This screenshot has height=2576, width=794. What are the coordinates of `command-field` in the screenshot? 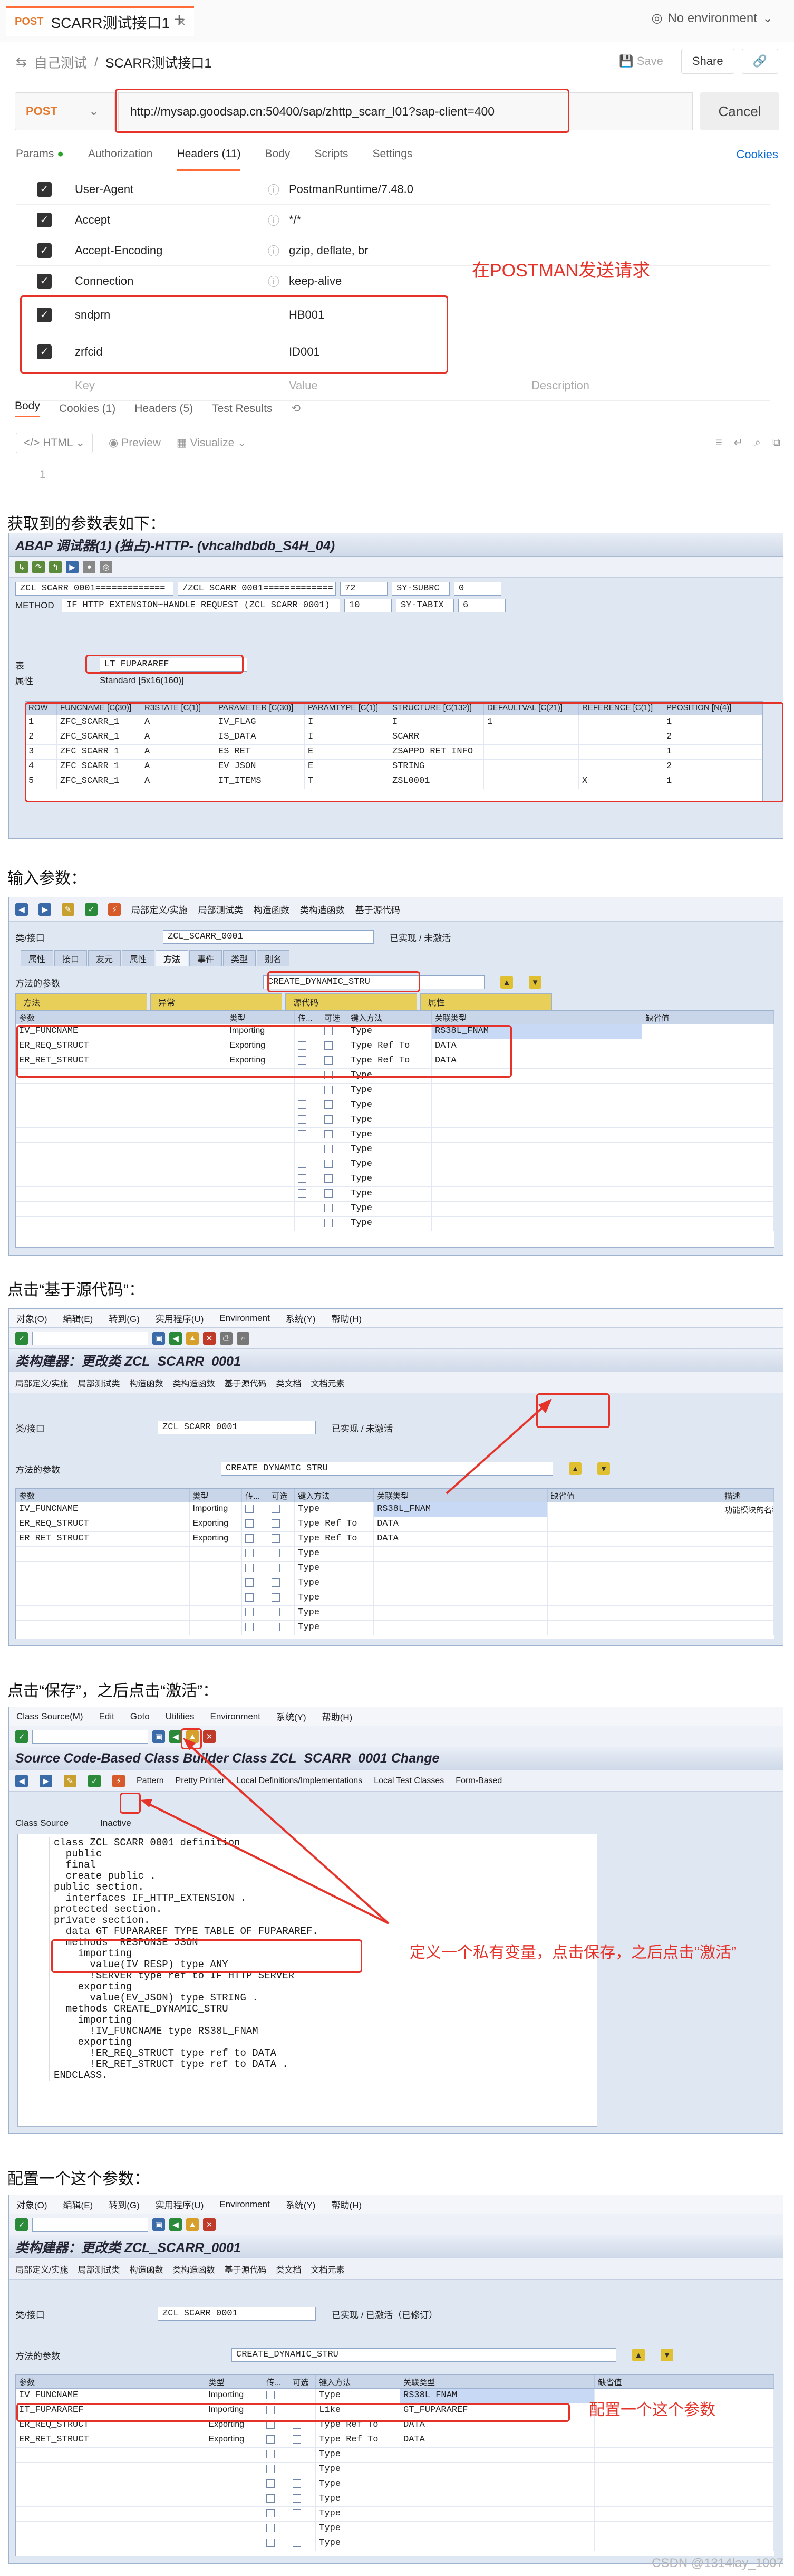 It's located at (90, 1736).